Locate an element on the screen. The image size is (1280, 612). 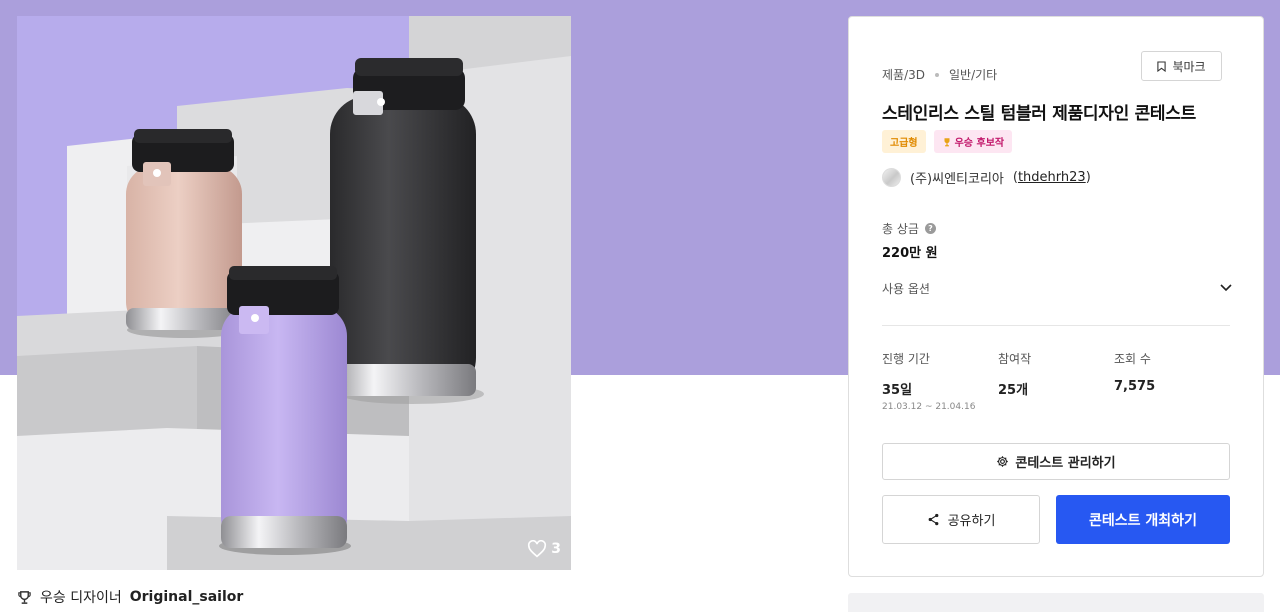
host-info: (주)씨엔티코리아 (thdehrh23) is located at coordinates (986, 177).